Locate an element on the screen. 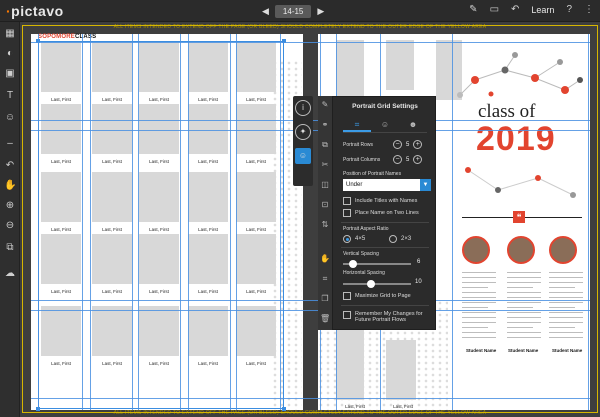  info-icon: i is located at coordinates (303, 108).